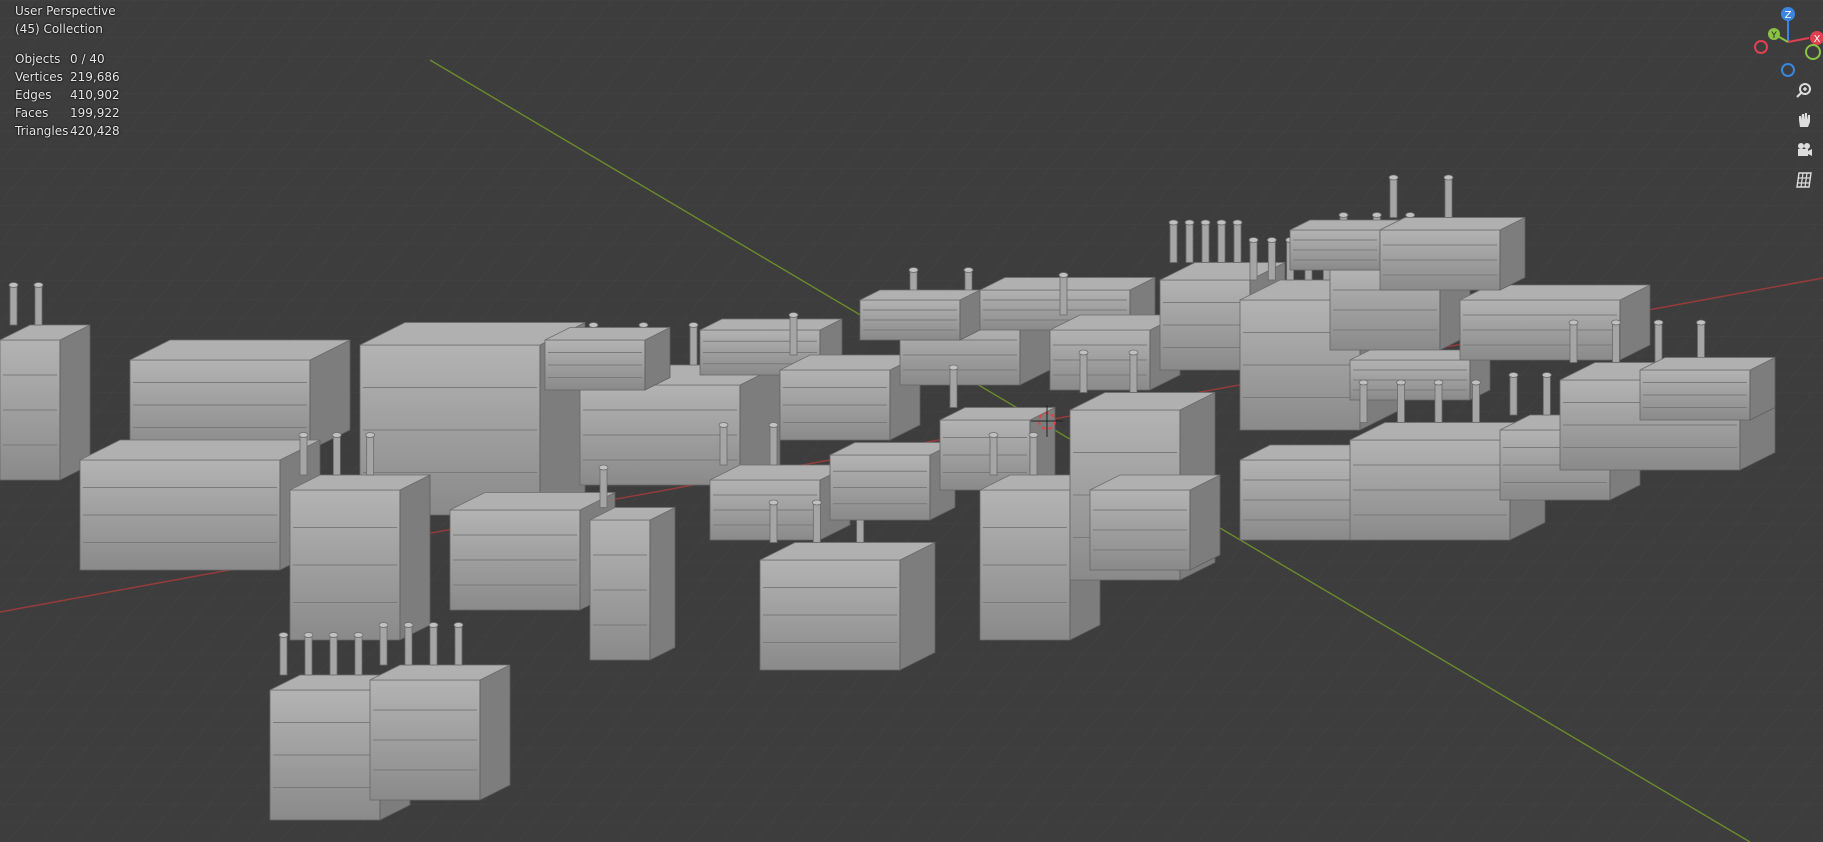  I want to click on zoom-button, so click(1804, 90).